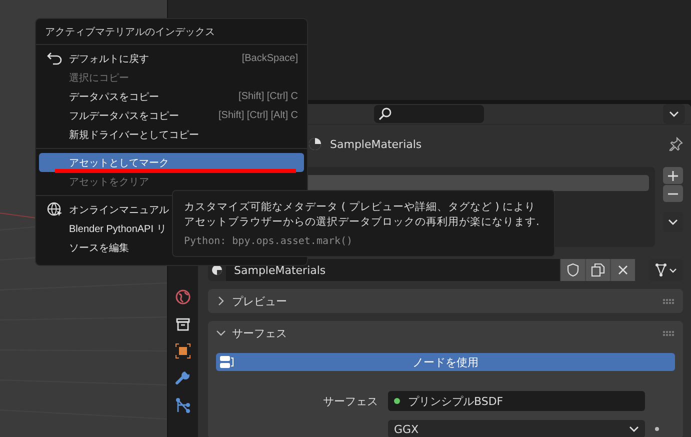 The width and height of the screenshot is (691, 437). Describe the element at coordinates (673, 193) in the screenshot. I see `remove-slot-button` at that location.